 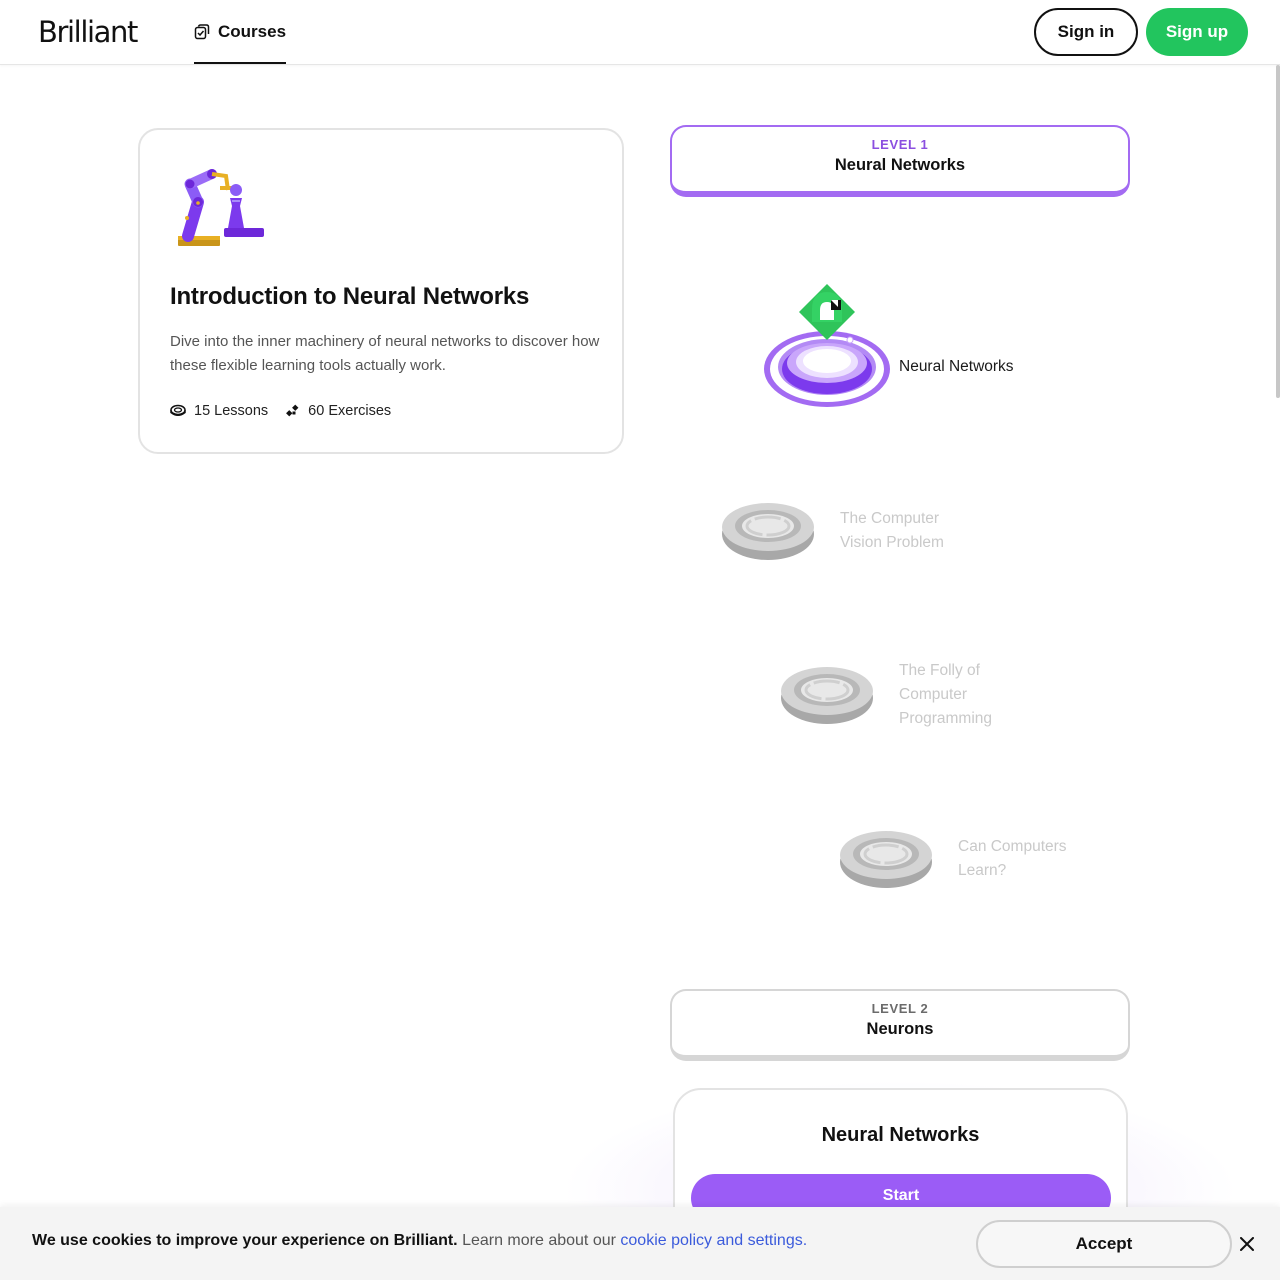 I want to click on nav-courses-tab: Courses, so click(x=240, y=32).